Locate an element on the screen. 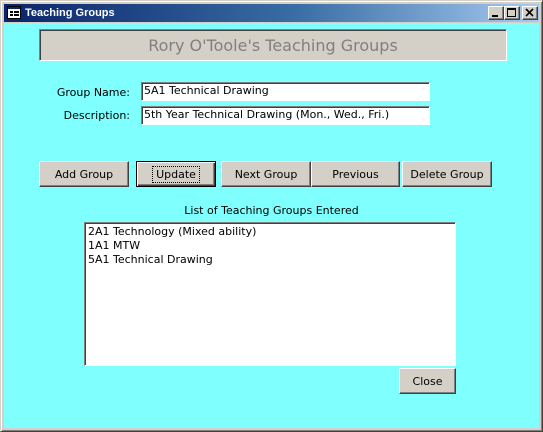  list-item: 2A1 Technology (Mixed ability) is located at coordinates (271, 232).